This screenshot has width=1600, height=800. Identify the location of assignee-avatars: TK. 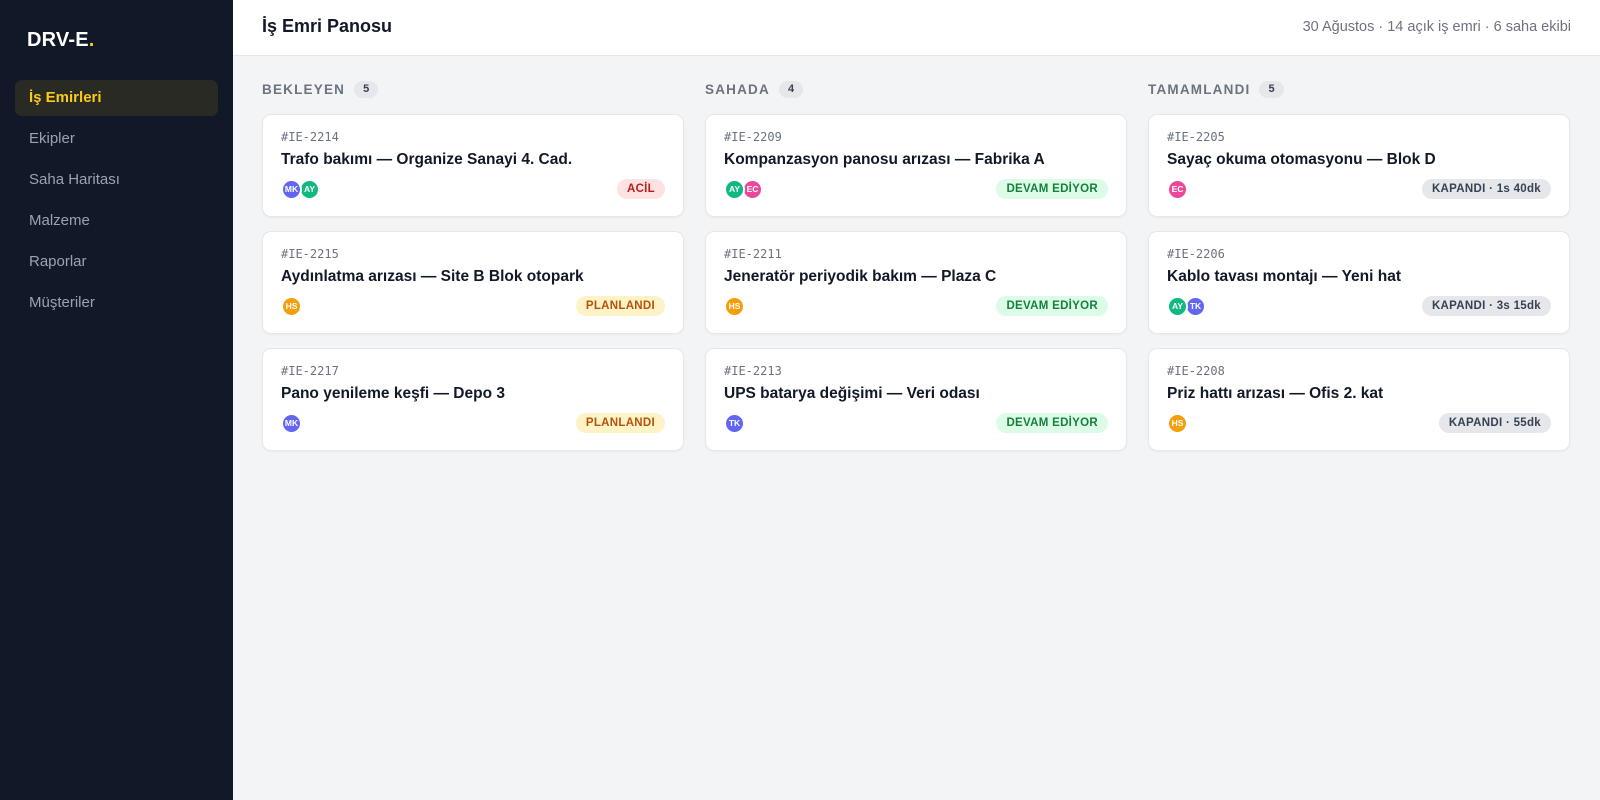
(734, 423).